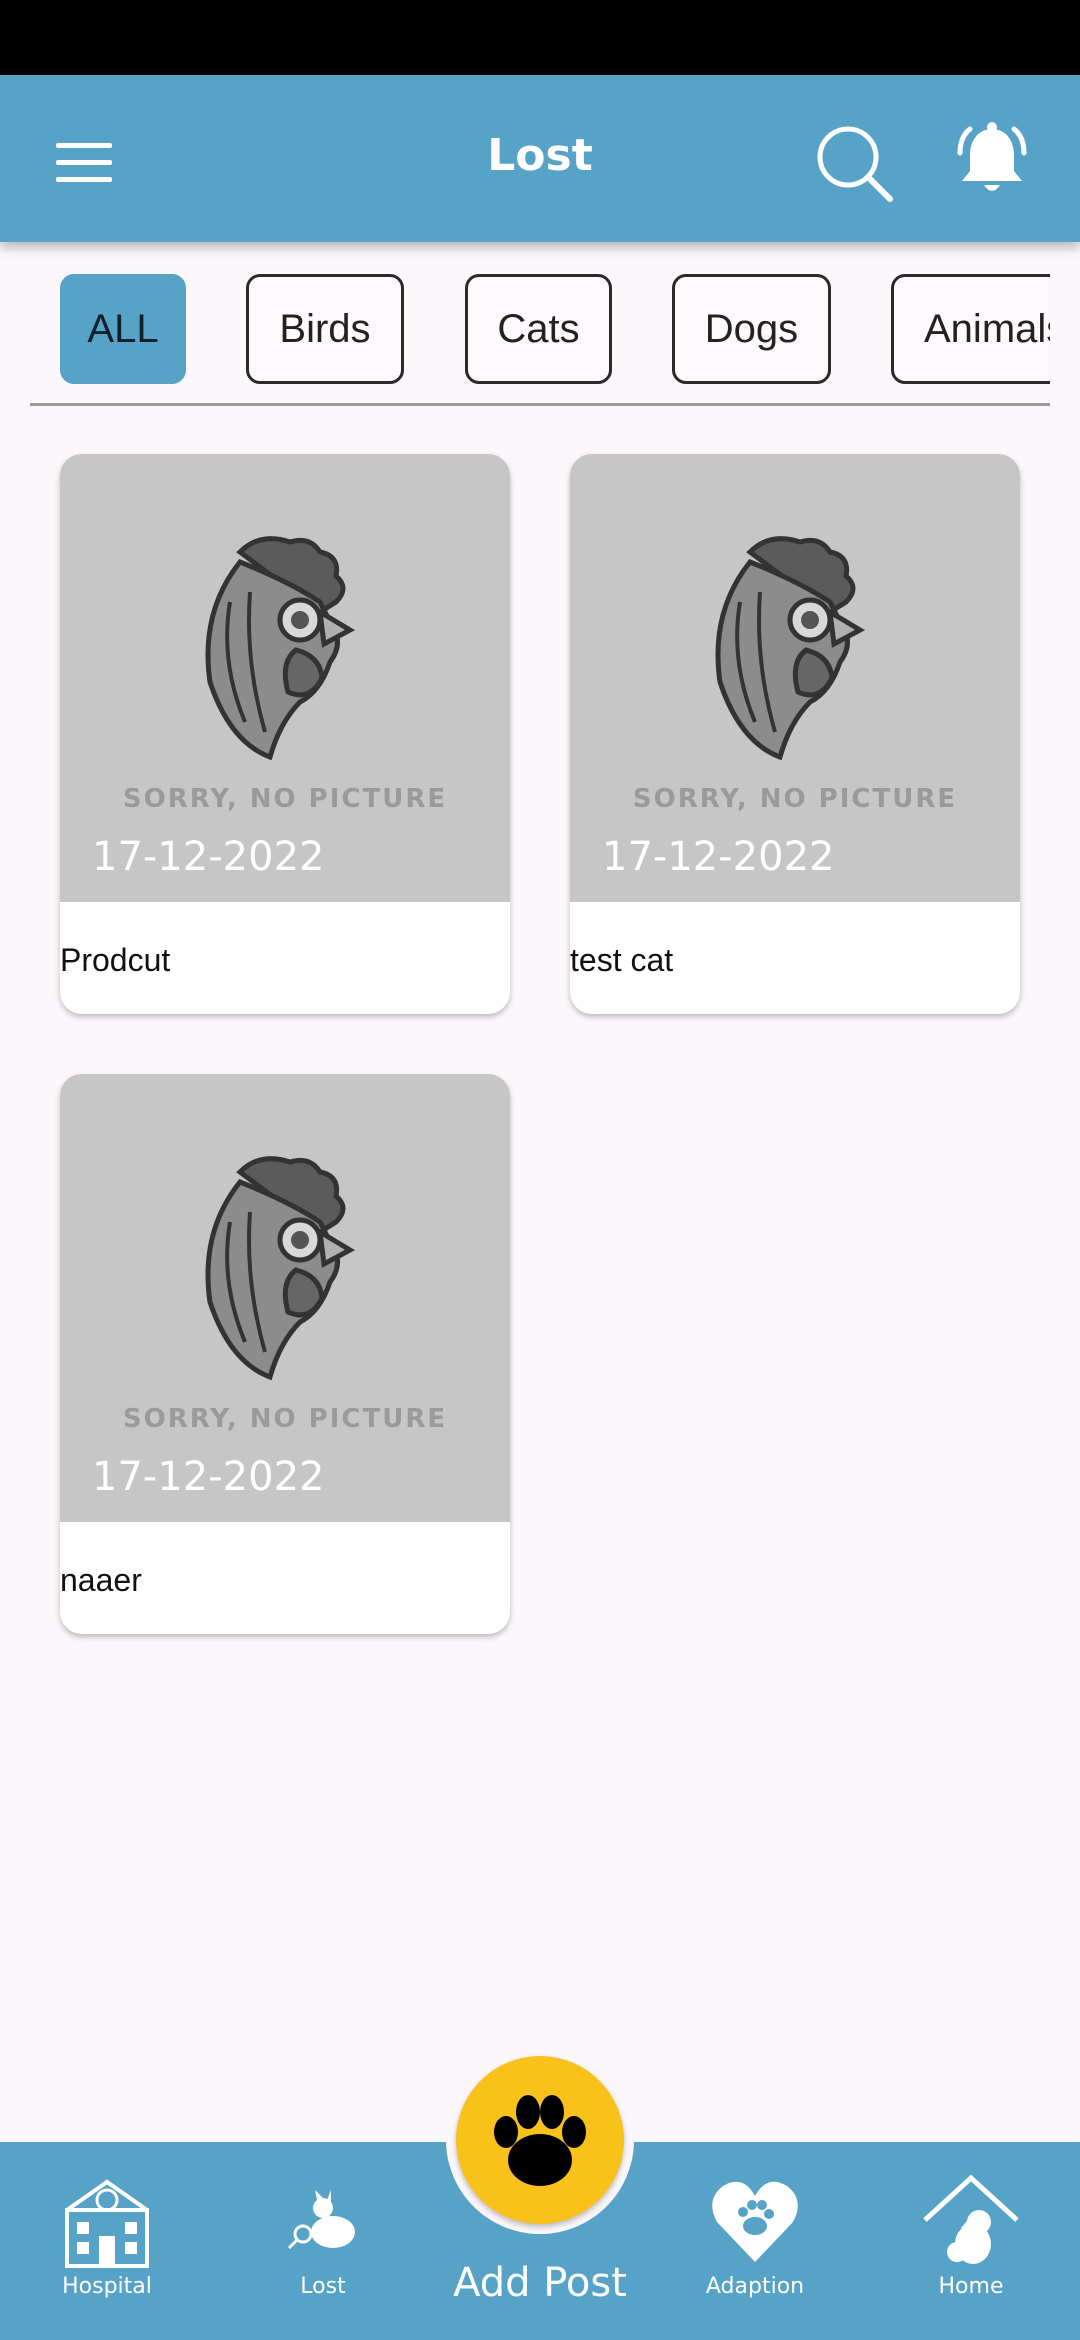 This screenshot has height=2340, width=1080. I want to click on hospital-icon, so click(107, 2223).